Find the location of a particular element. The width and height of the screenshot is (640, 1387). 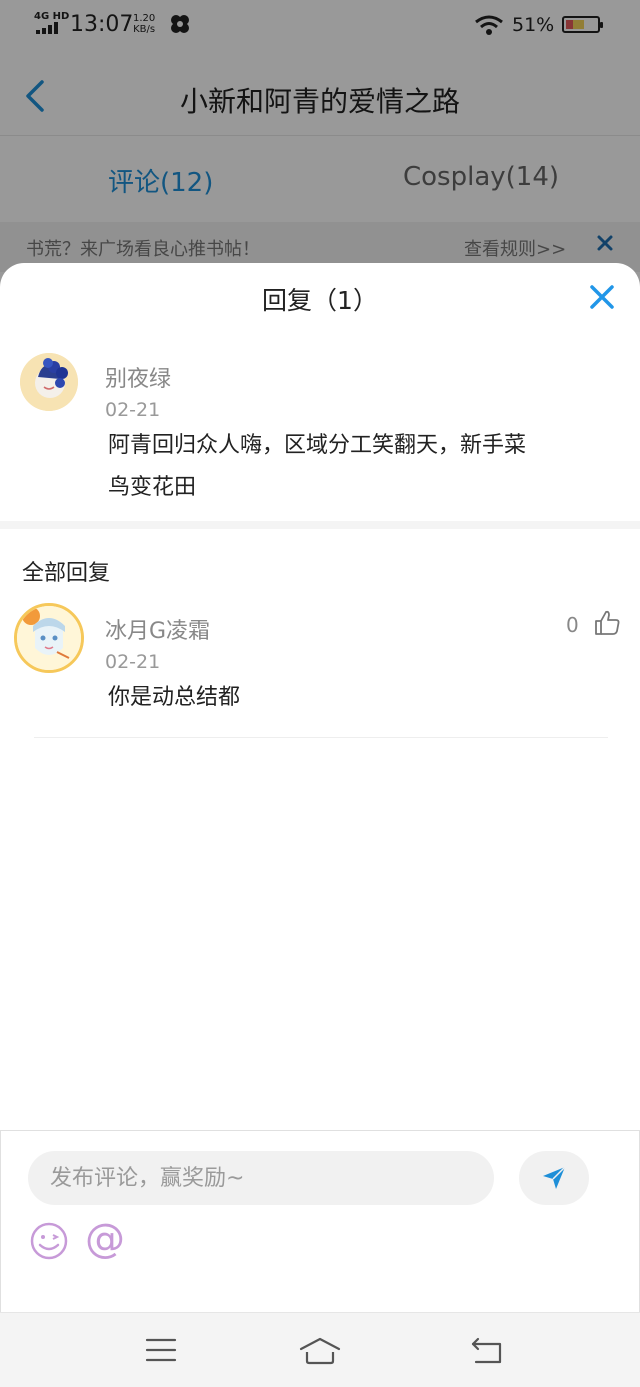

system-nav-bar is located at coordinates (320, 1349).